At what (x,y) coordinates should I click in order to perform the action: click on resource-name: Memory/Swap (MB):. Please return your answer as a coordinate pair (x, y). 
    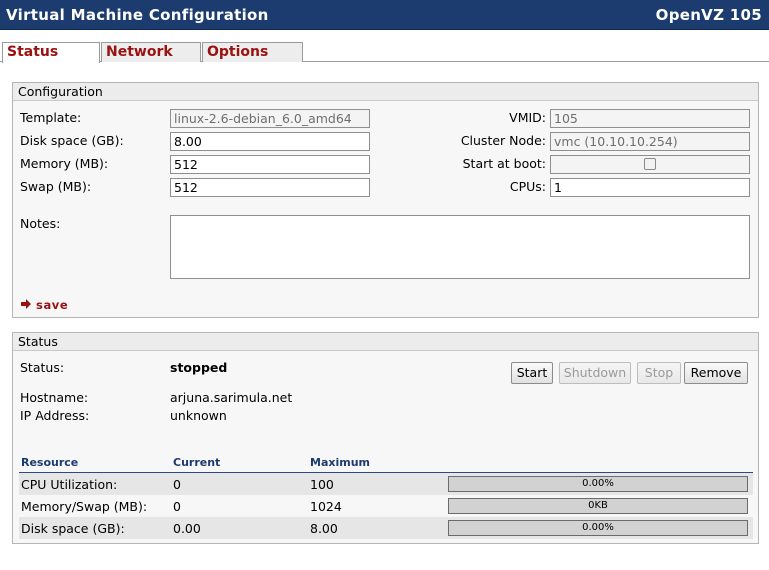
    Looking at the image, I should click on (84, 506).